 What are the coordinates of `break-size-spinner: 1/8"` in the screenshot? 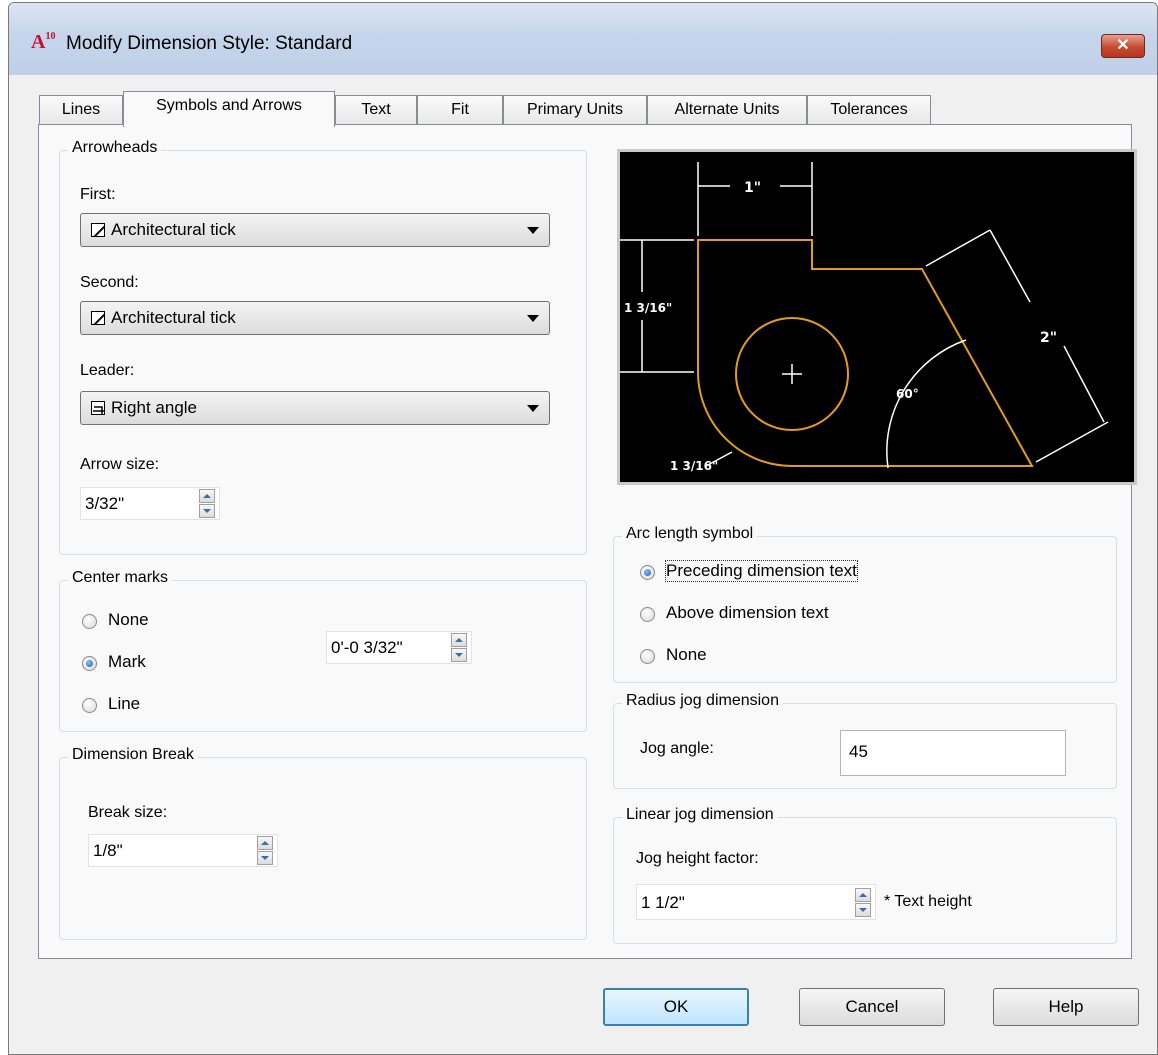 It's located at (183, 850).